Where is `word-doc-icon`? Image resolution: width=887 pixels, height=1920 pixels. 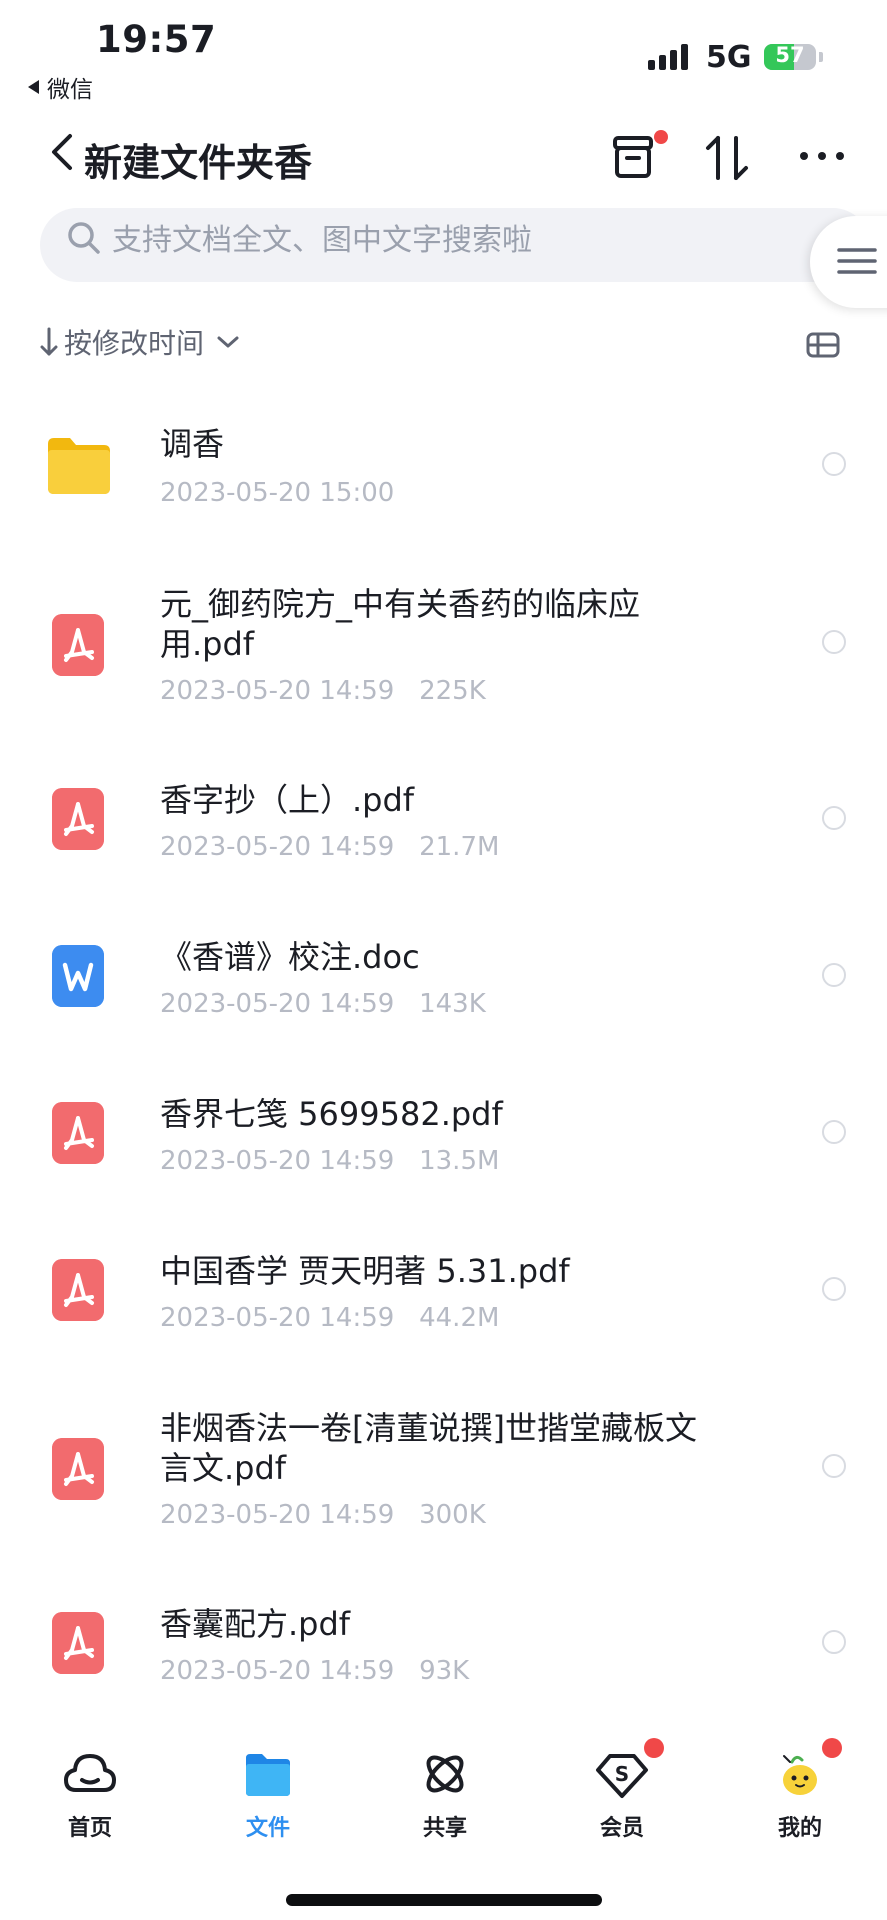
word-doc-icon is located at coordinates (78, 976).